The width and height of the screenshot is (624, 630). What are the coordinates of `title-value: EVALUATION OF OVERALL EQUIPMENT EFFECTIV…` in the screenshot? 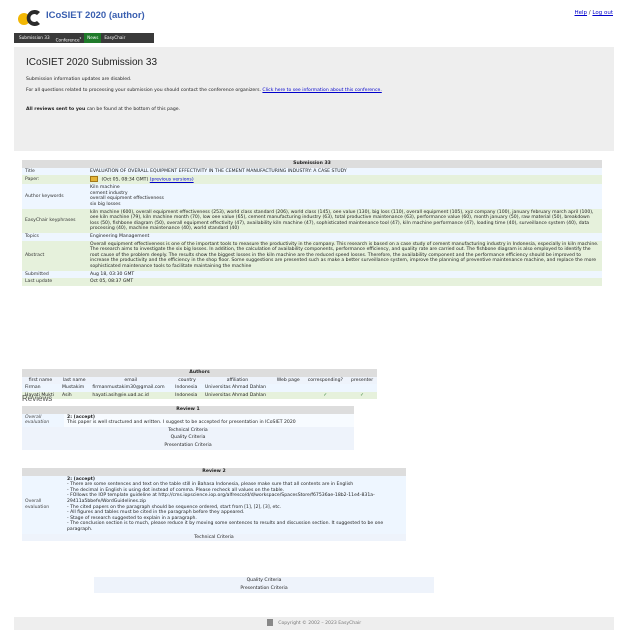 It's located at (344, 171).